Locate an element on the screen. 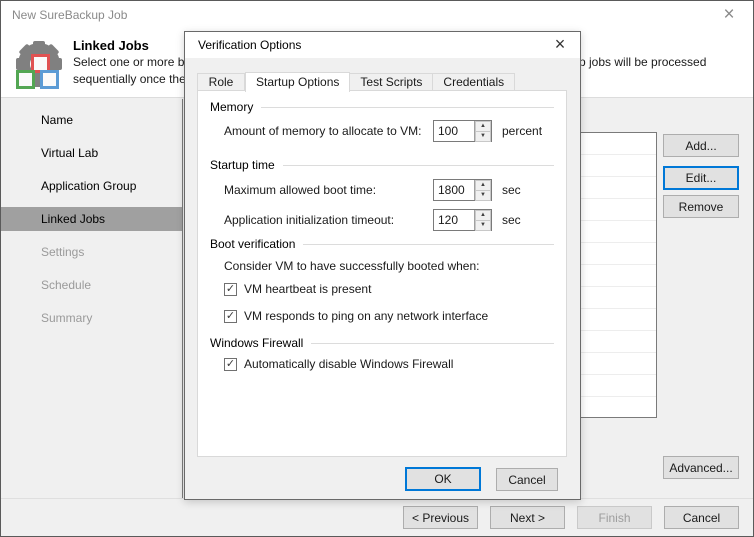 This screenshot has width=754, height=537. firewall-checkbox-label: Automatically disable Windows Firewall is located at coordinates (348, 364).